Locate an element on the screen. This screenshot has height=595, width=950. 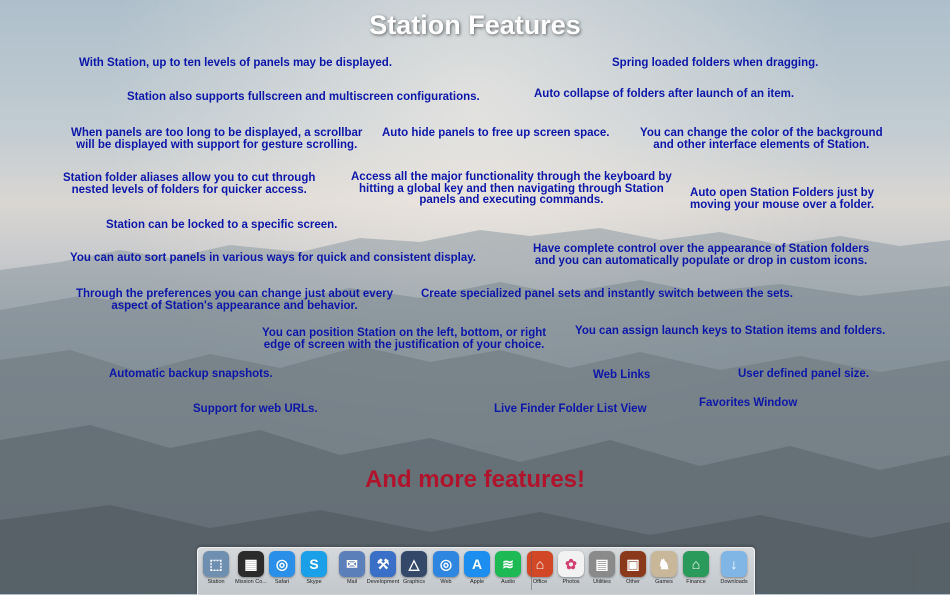
dock-item-safari: ◎ Safari is located at coordinates (282, 572).